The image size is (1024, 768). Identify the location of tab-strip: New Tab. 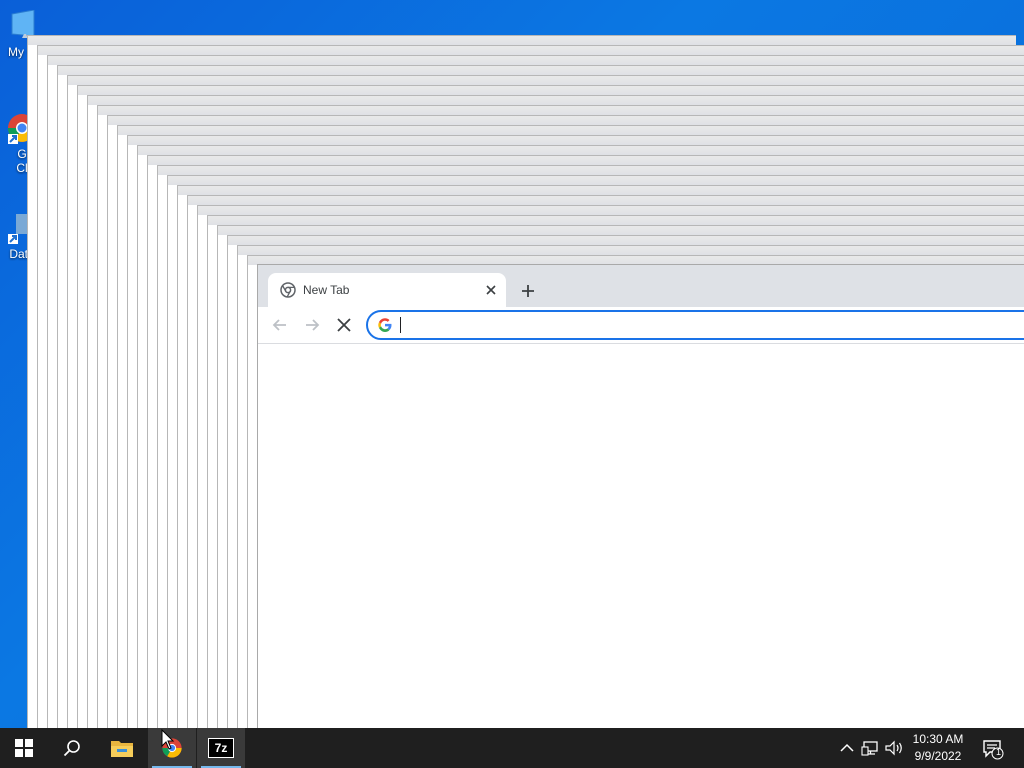
(641, 286).